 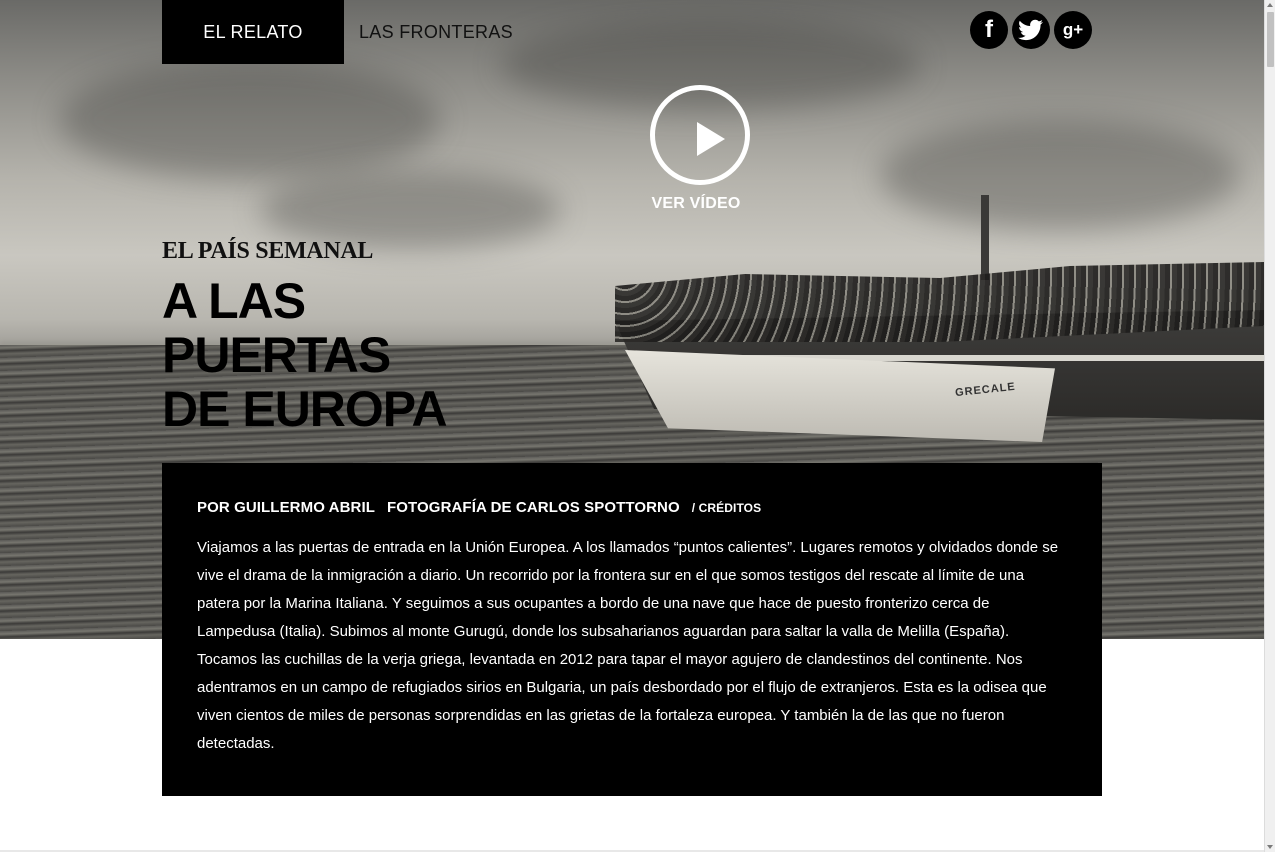 I want to click on social-links: f g+, so click(x=1031, y=30).